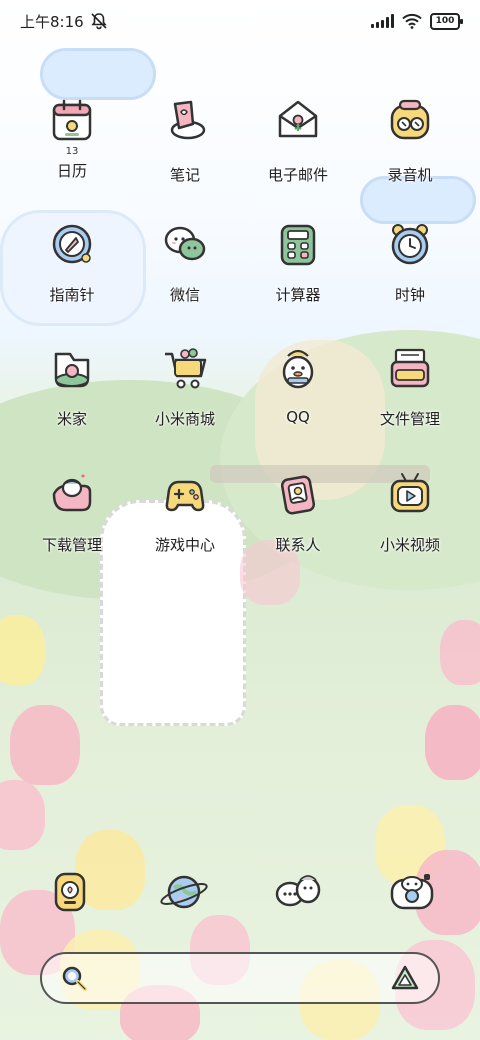 The width and height of the screenshot is (480, 1040). I want to click on app-label: 笔记, so click(184, 175).